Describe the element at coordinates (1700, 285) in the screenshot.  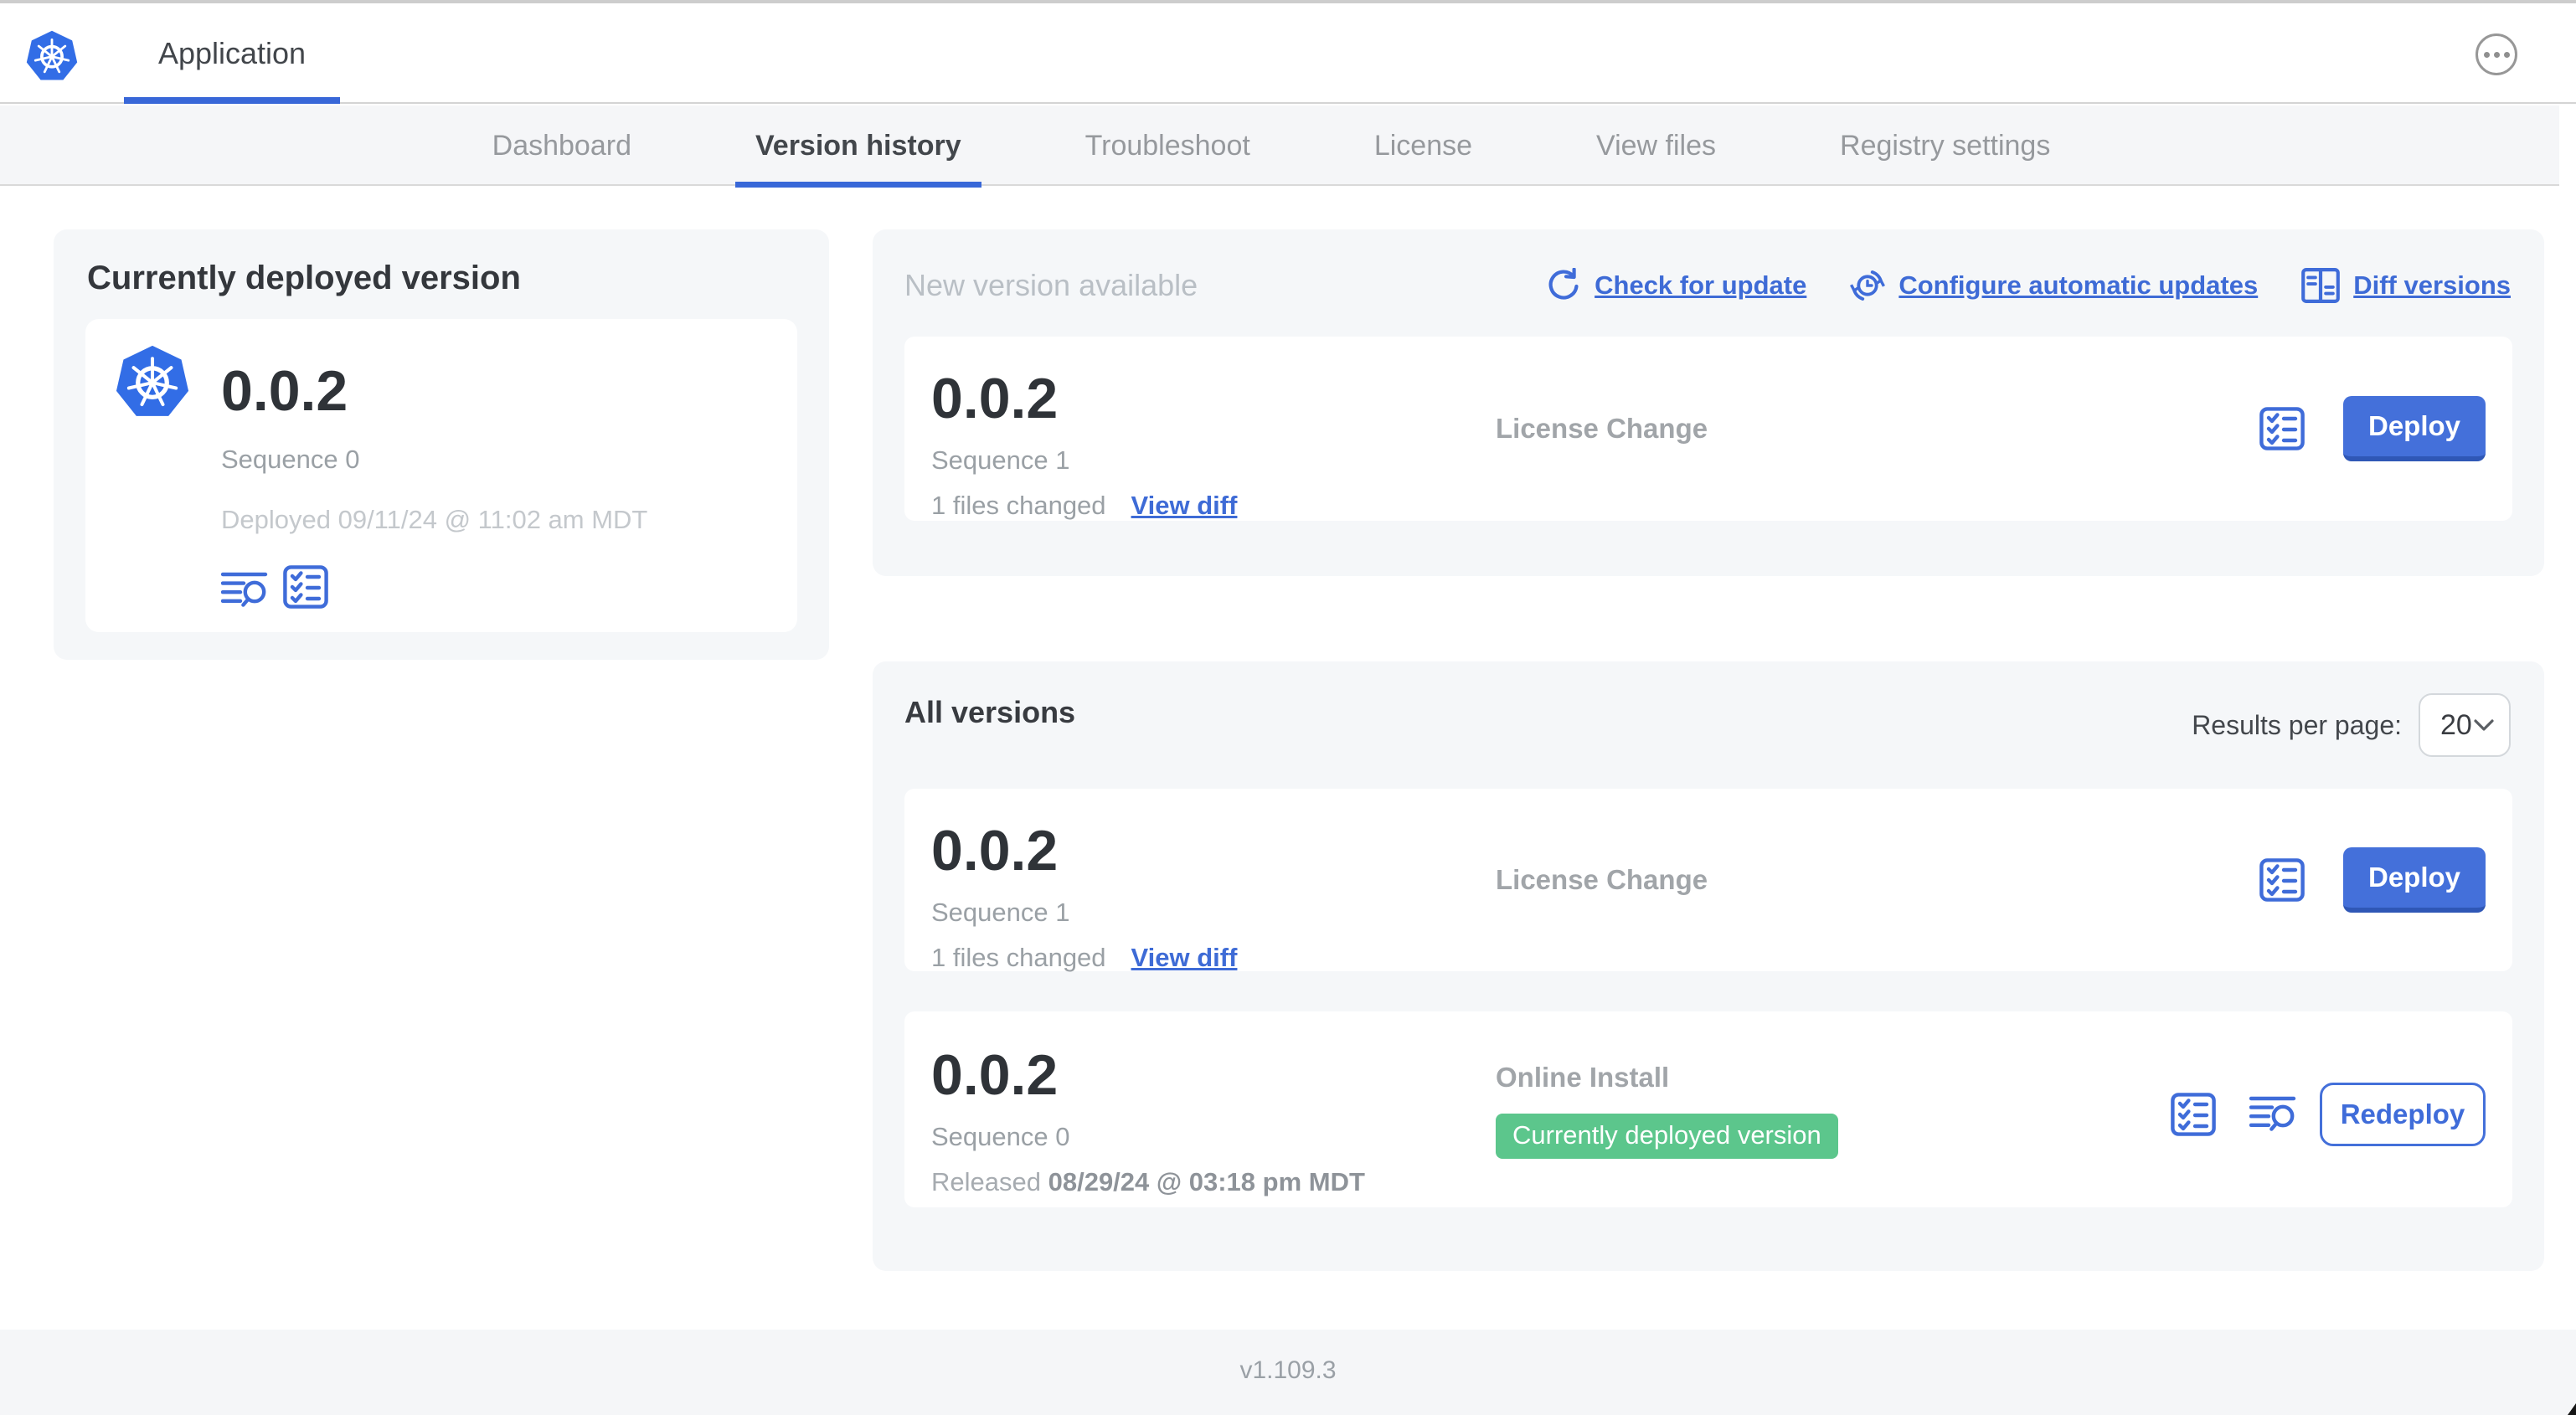
I see `check-for-update-label: Check for update` at that location.